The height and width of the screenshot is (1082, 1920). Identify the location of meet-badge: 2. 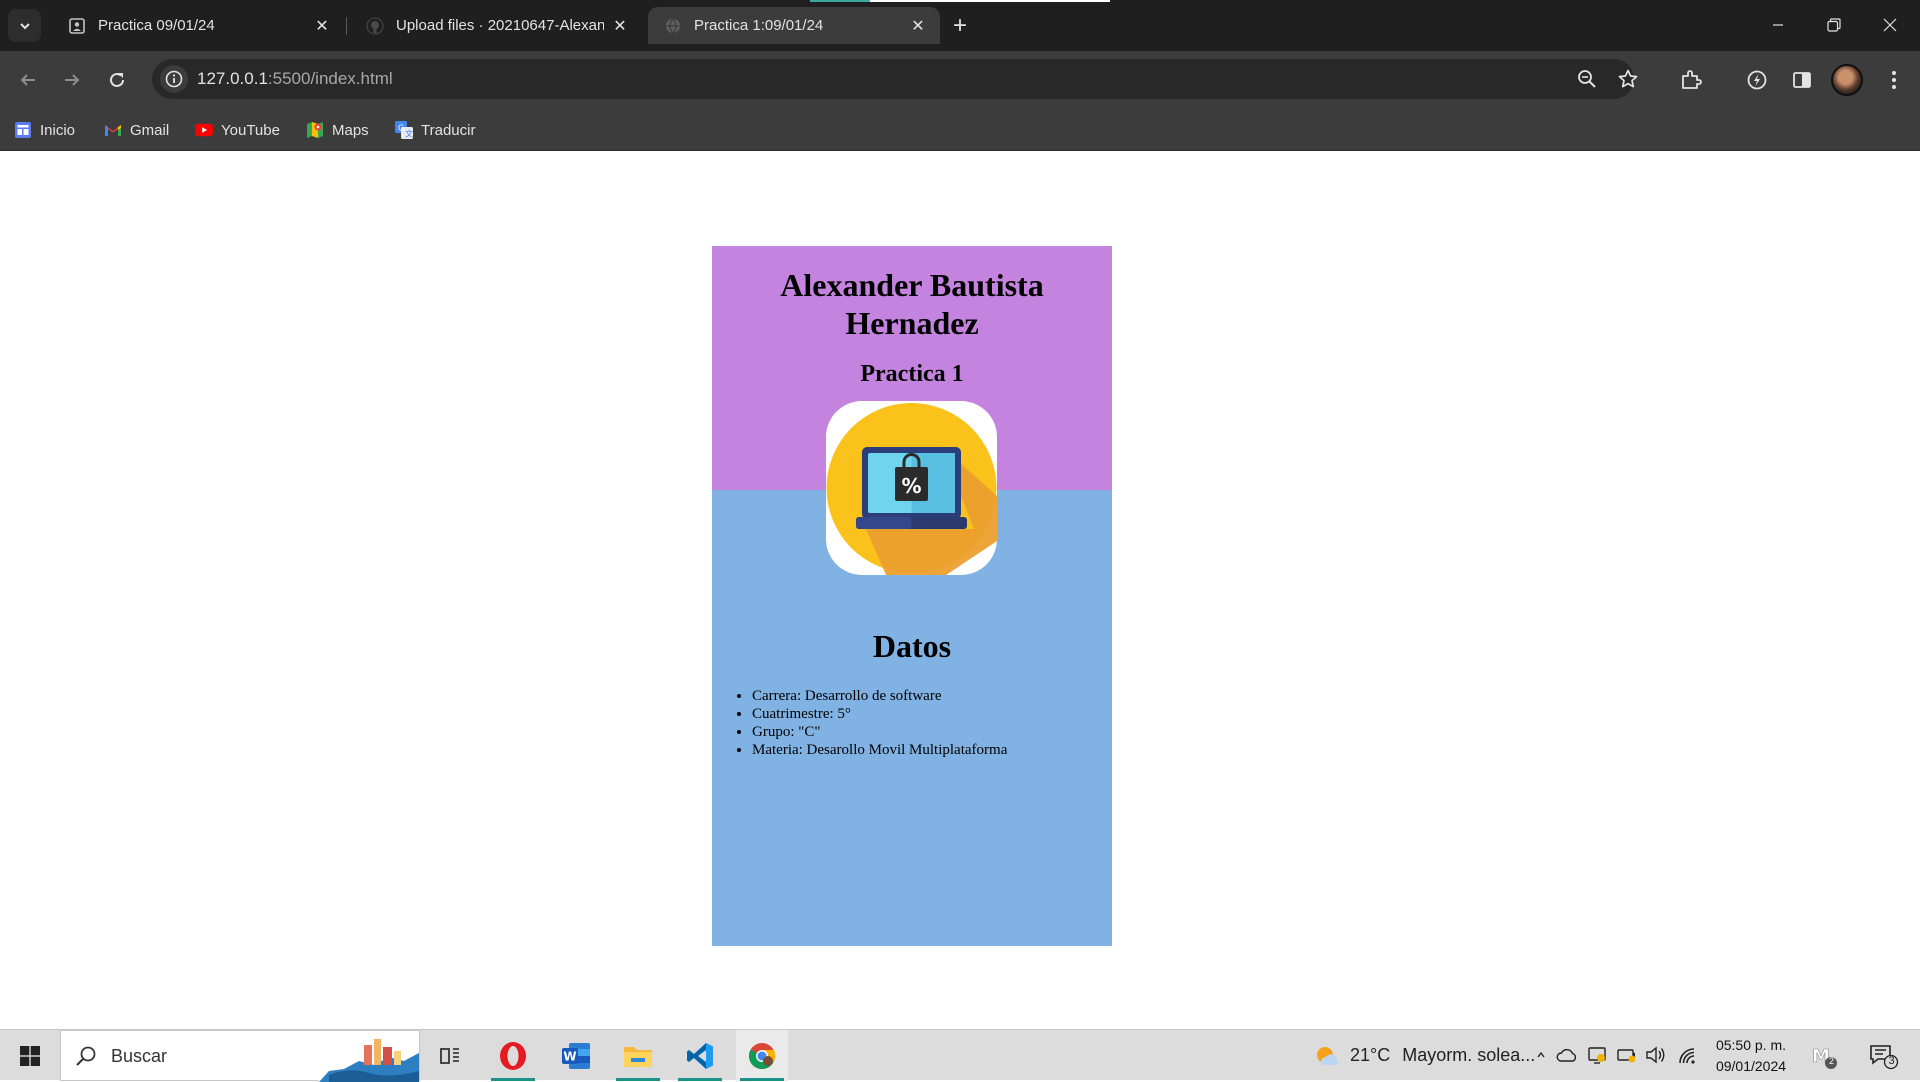
(1831, 1061).